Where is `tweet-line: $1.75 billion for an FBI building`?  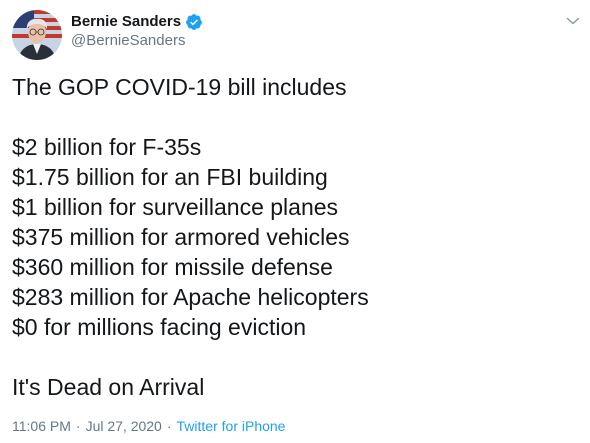
tweet-line: $1.75 billion for an FBI building is located at coordinates (170, 177).